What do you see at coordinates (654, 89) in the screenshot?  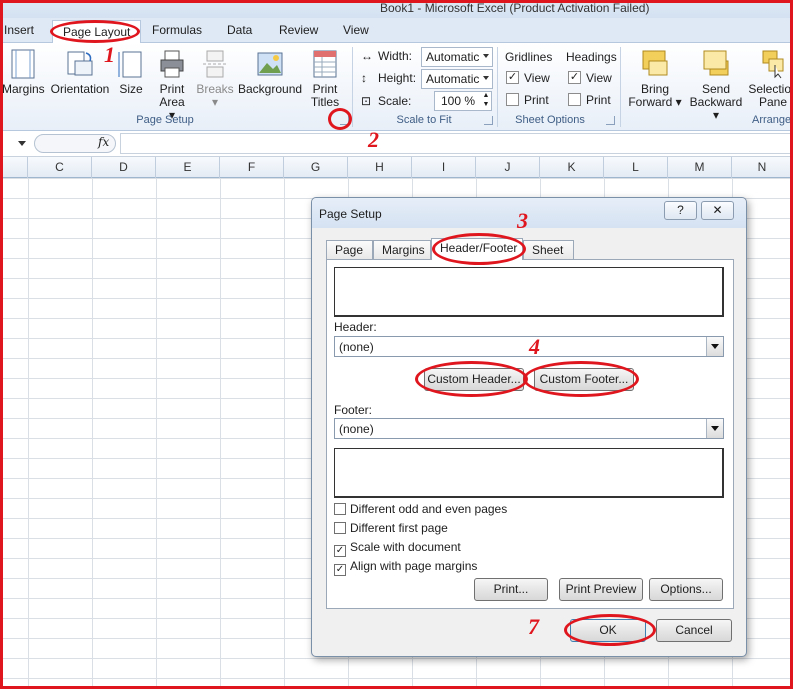 I see `bring-forward-label-1: Bring` at bounding box center [654, 89].